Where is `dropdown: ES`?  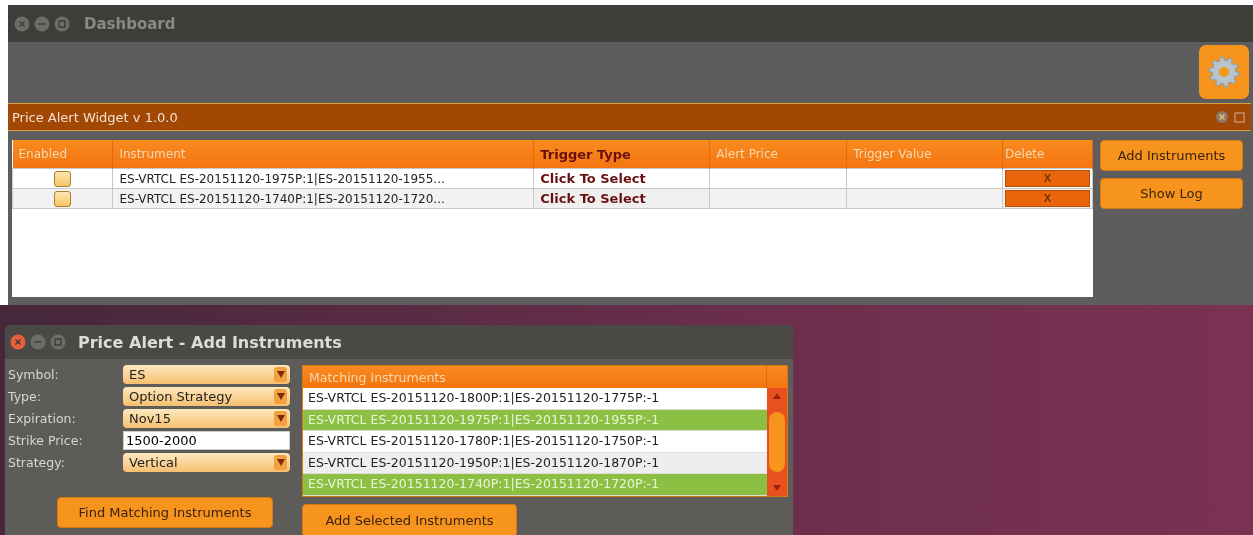 dropdown: ES is located at coordinates (206, 374).